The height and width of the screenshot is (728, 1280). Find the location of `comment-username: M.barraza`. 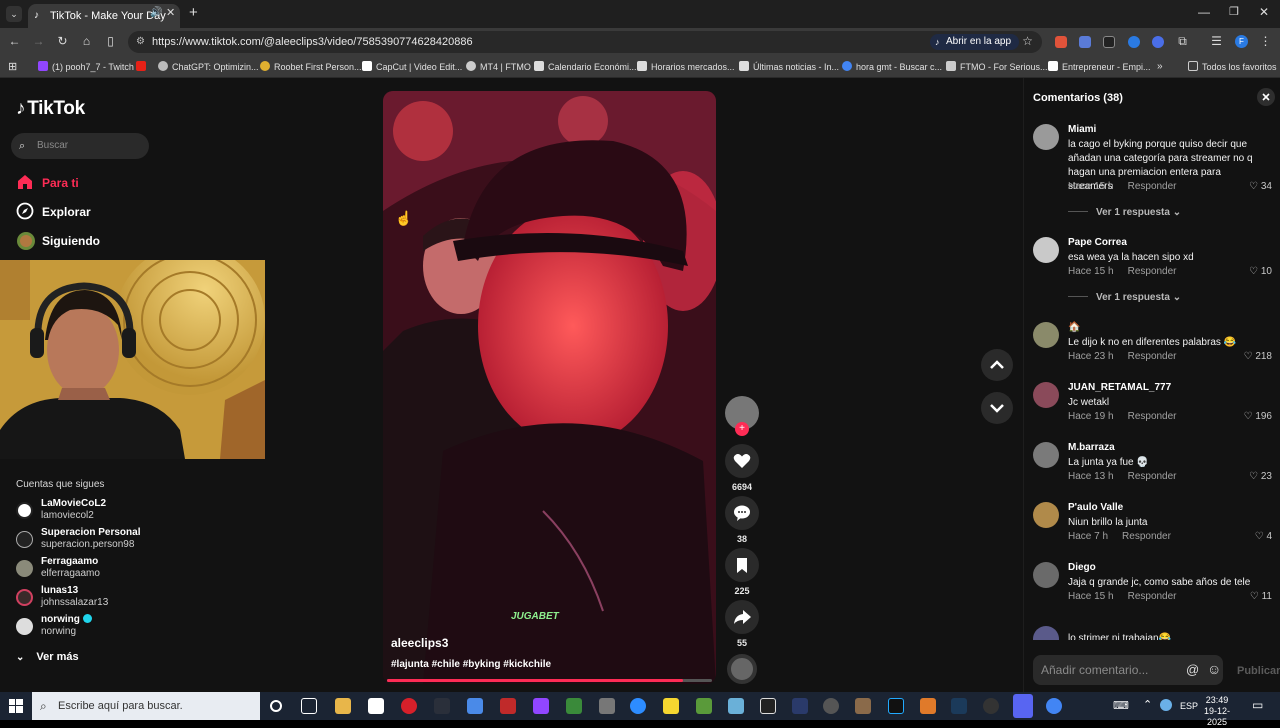

comment-username: M.barraza is located at coordinates (1091, 447).